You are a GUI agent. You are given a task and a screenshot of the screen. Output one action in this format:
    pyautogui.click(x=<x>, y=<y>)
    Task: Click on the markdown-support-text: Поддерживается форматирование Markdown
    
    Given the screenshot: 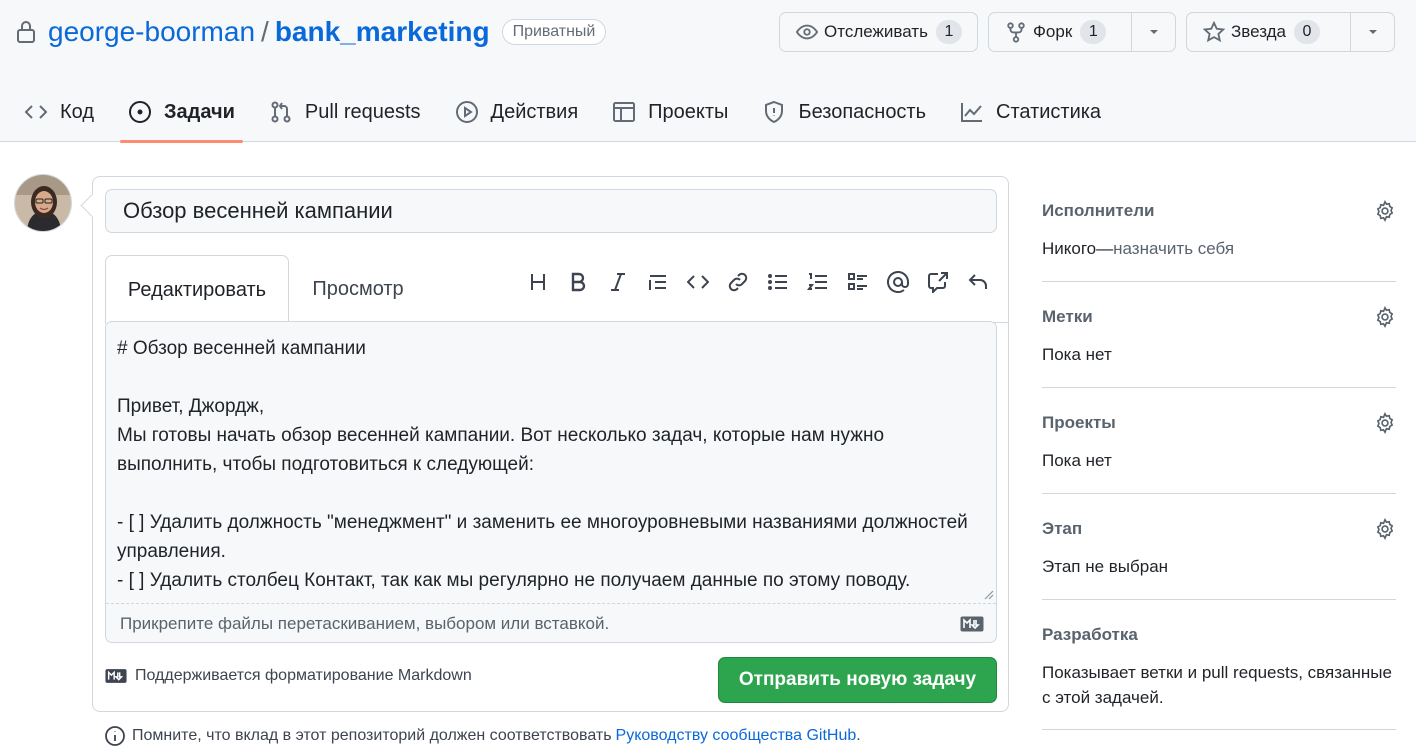 What is the action you would take?
    pyautogui.click(x=303, y=675)
    